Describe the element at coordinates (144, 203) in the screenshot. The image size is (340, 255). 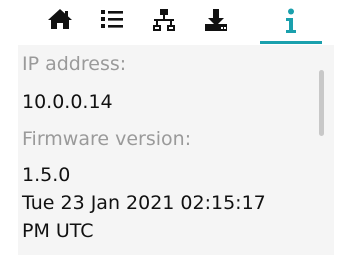
I see `datetime-line-1: Tue 23 Jan 2021 02:15:17` at that location.